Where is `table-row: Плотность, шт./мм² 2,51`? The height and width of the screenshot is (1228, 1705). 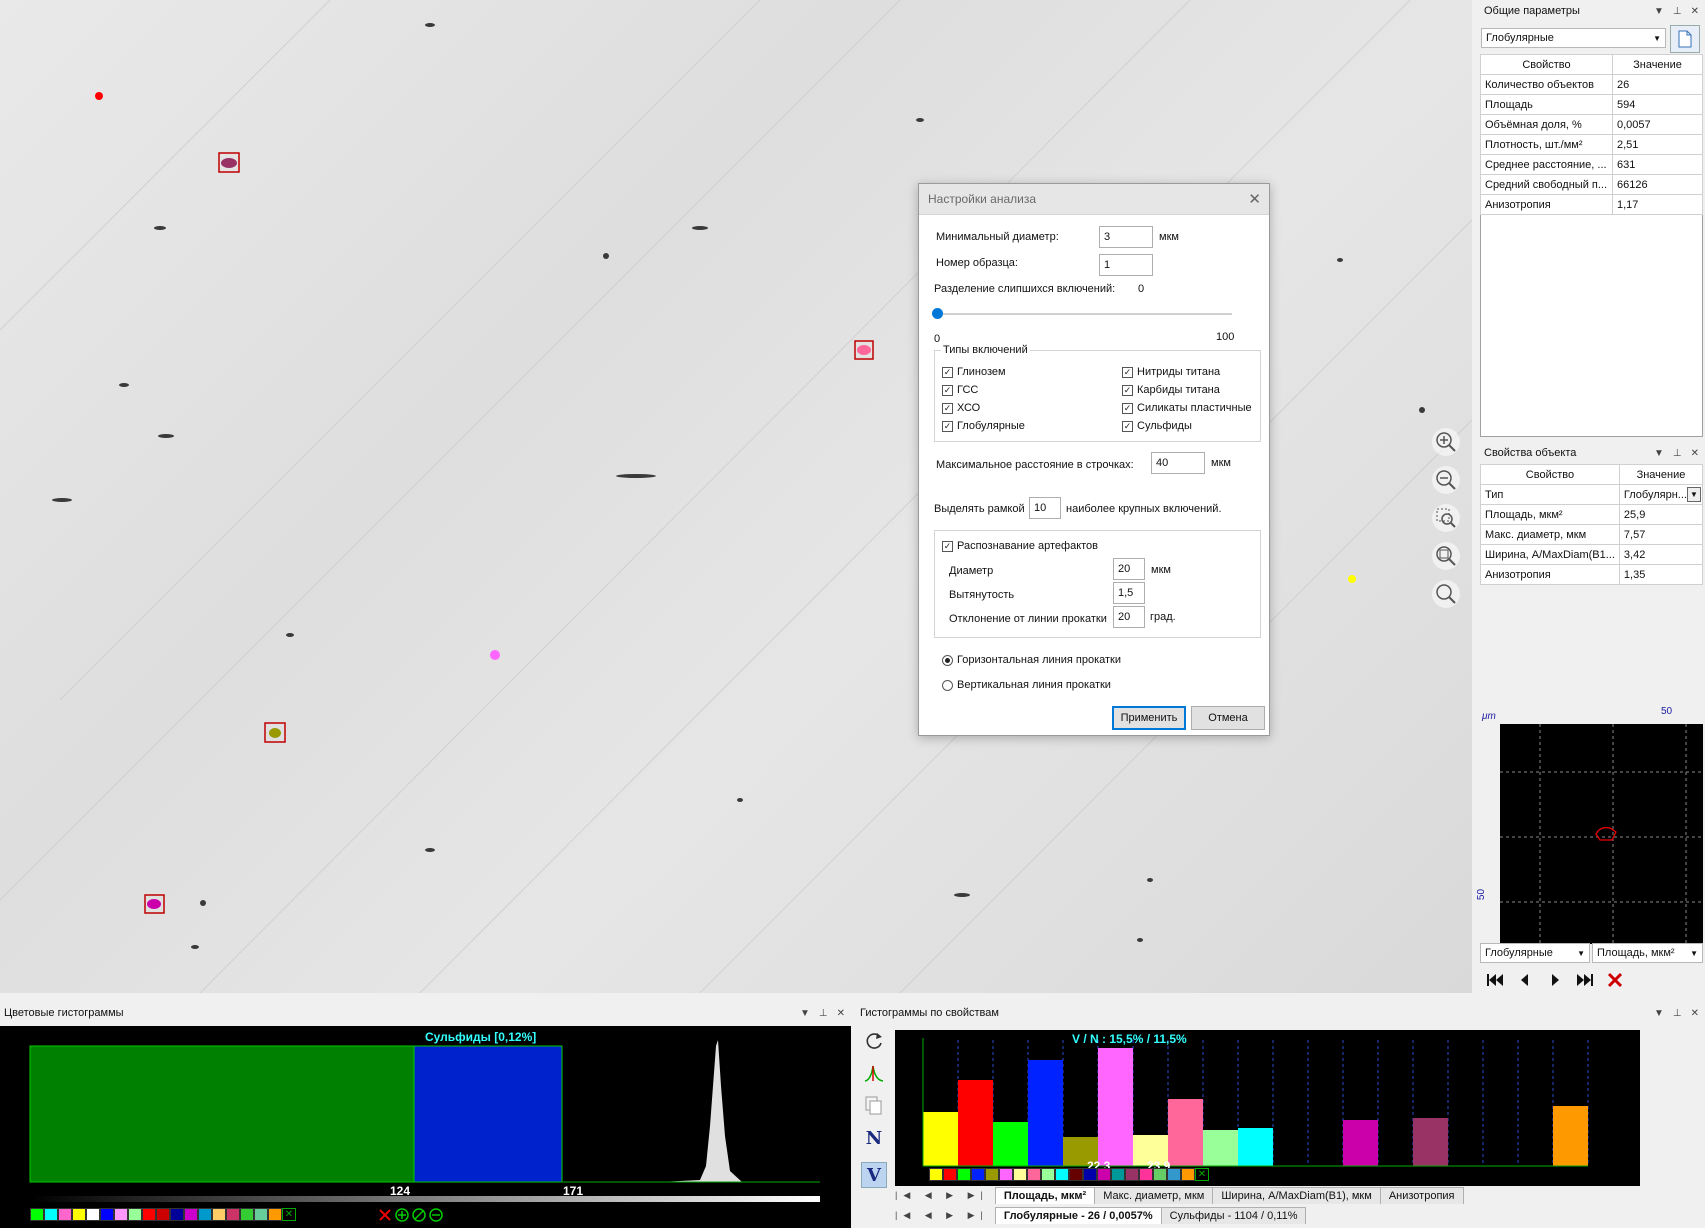
table-row: Плотность, шт./мм² 2,51 is located at coordinates (1591, 144).